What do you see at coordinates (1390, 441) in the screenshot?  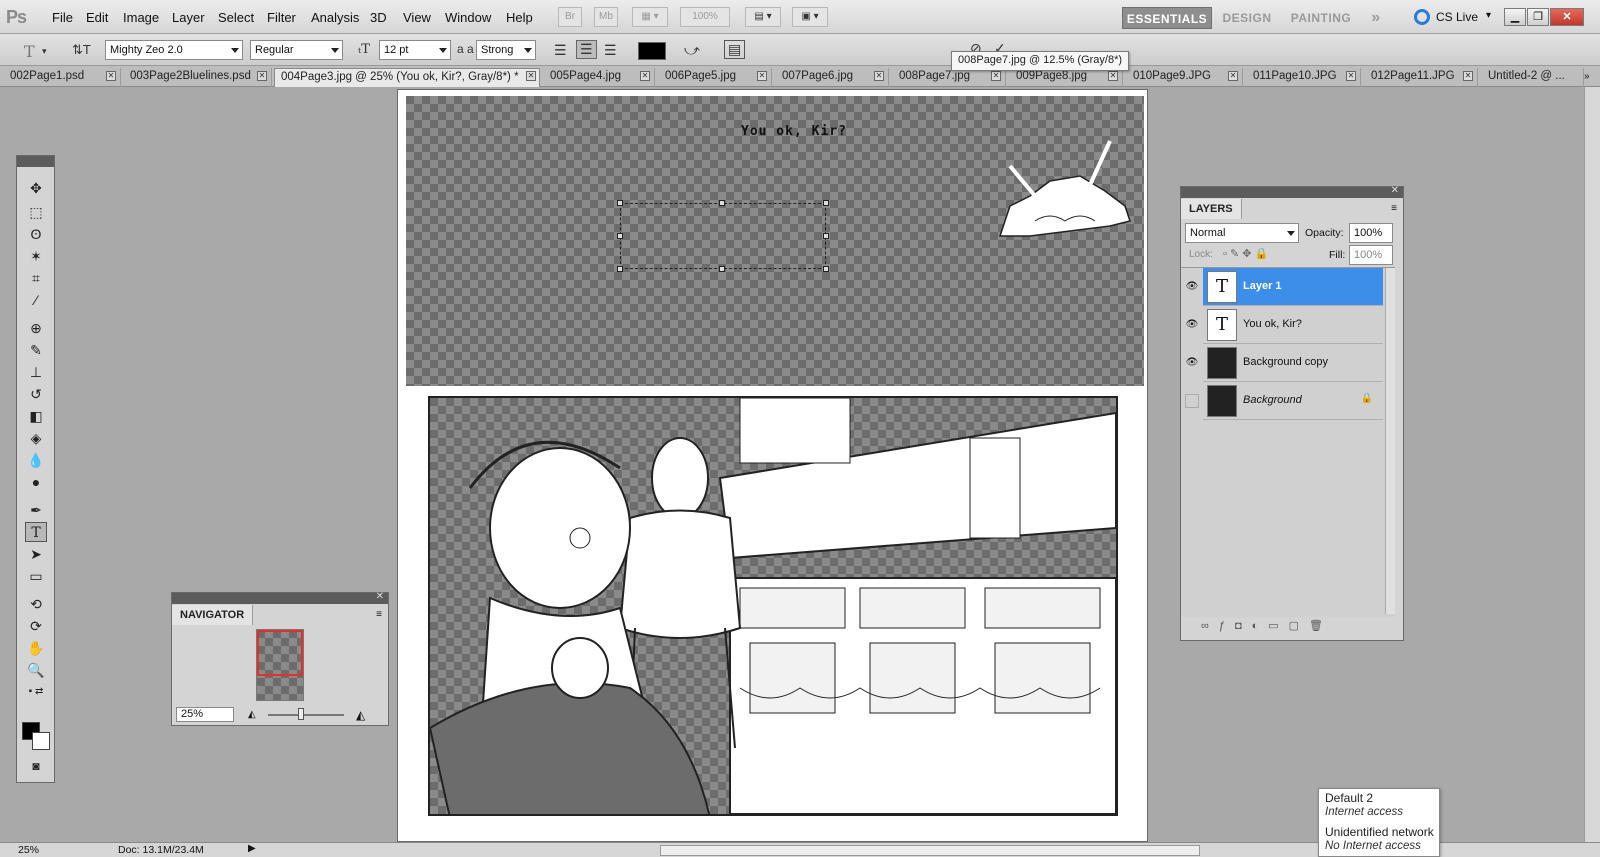 I see `layers-scrollbar` at bounding box center [1390, 441].